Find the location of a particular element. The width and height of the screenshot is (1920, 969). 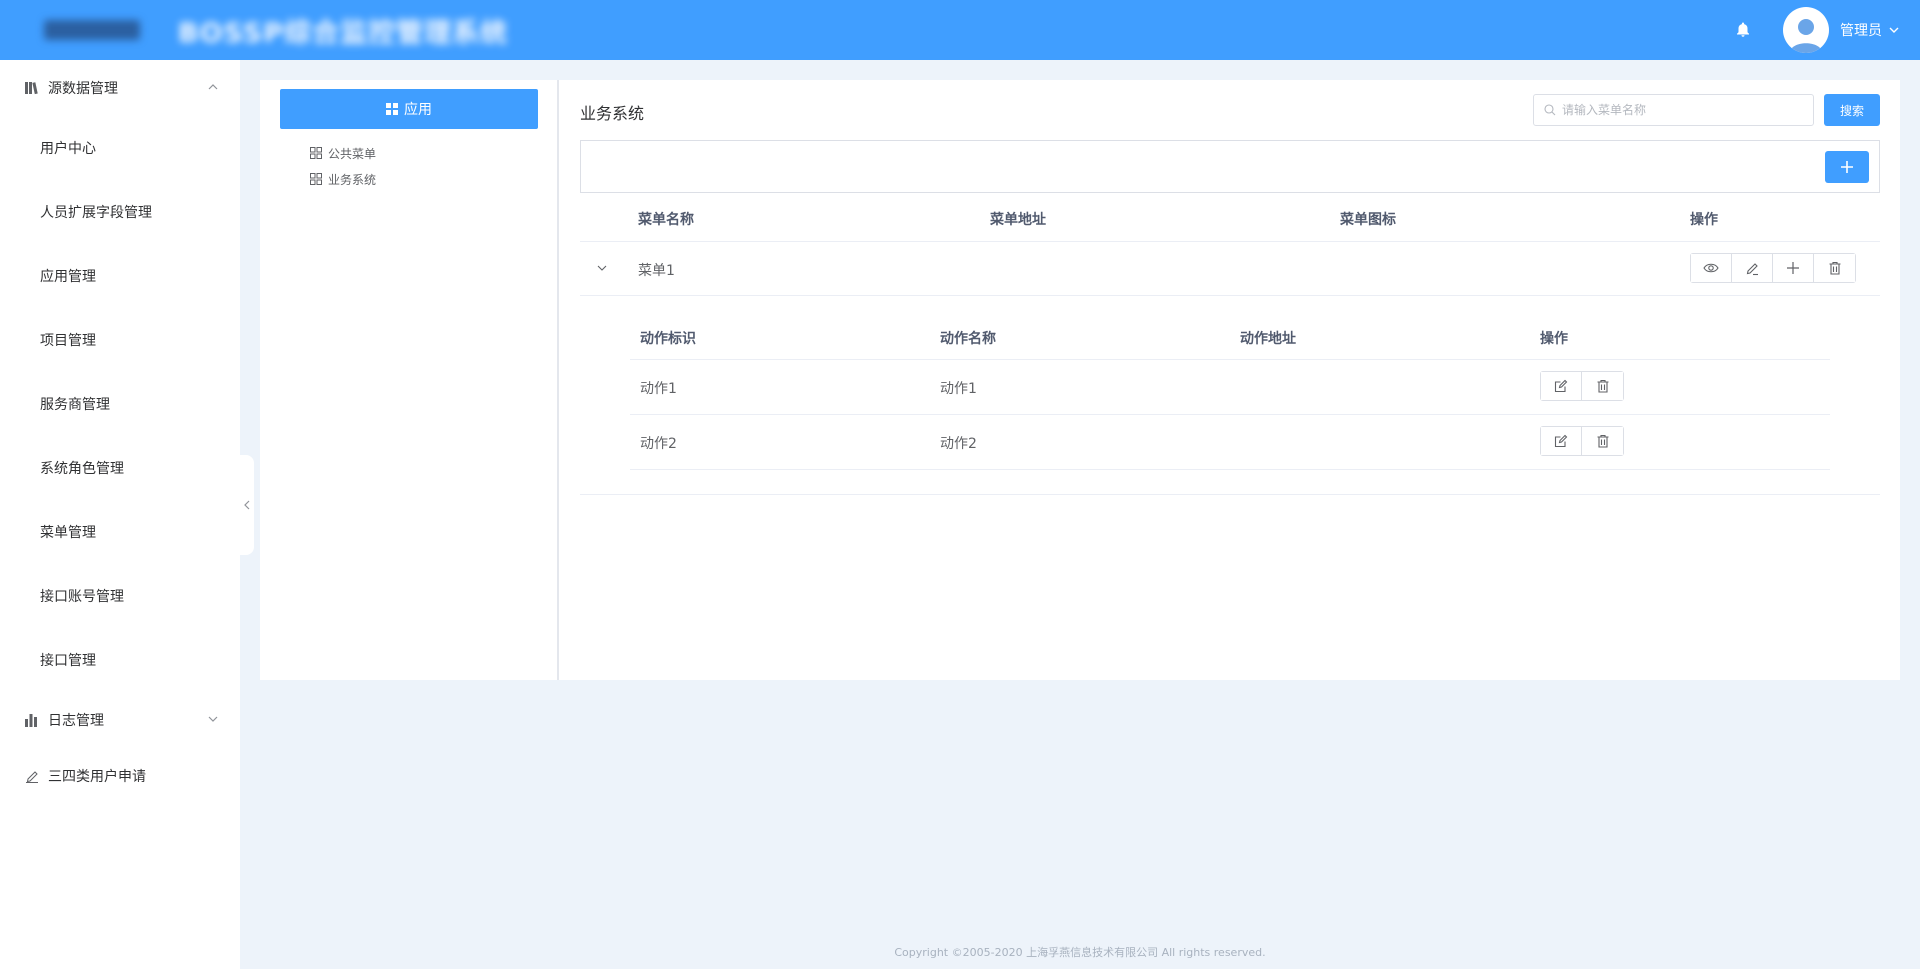

sidebar-item-menu-management: 菜单管理 is located at coordinates (120, 532).